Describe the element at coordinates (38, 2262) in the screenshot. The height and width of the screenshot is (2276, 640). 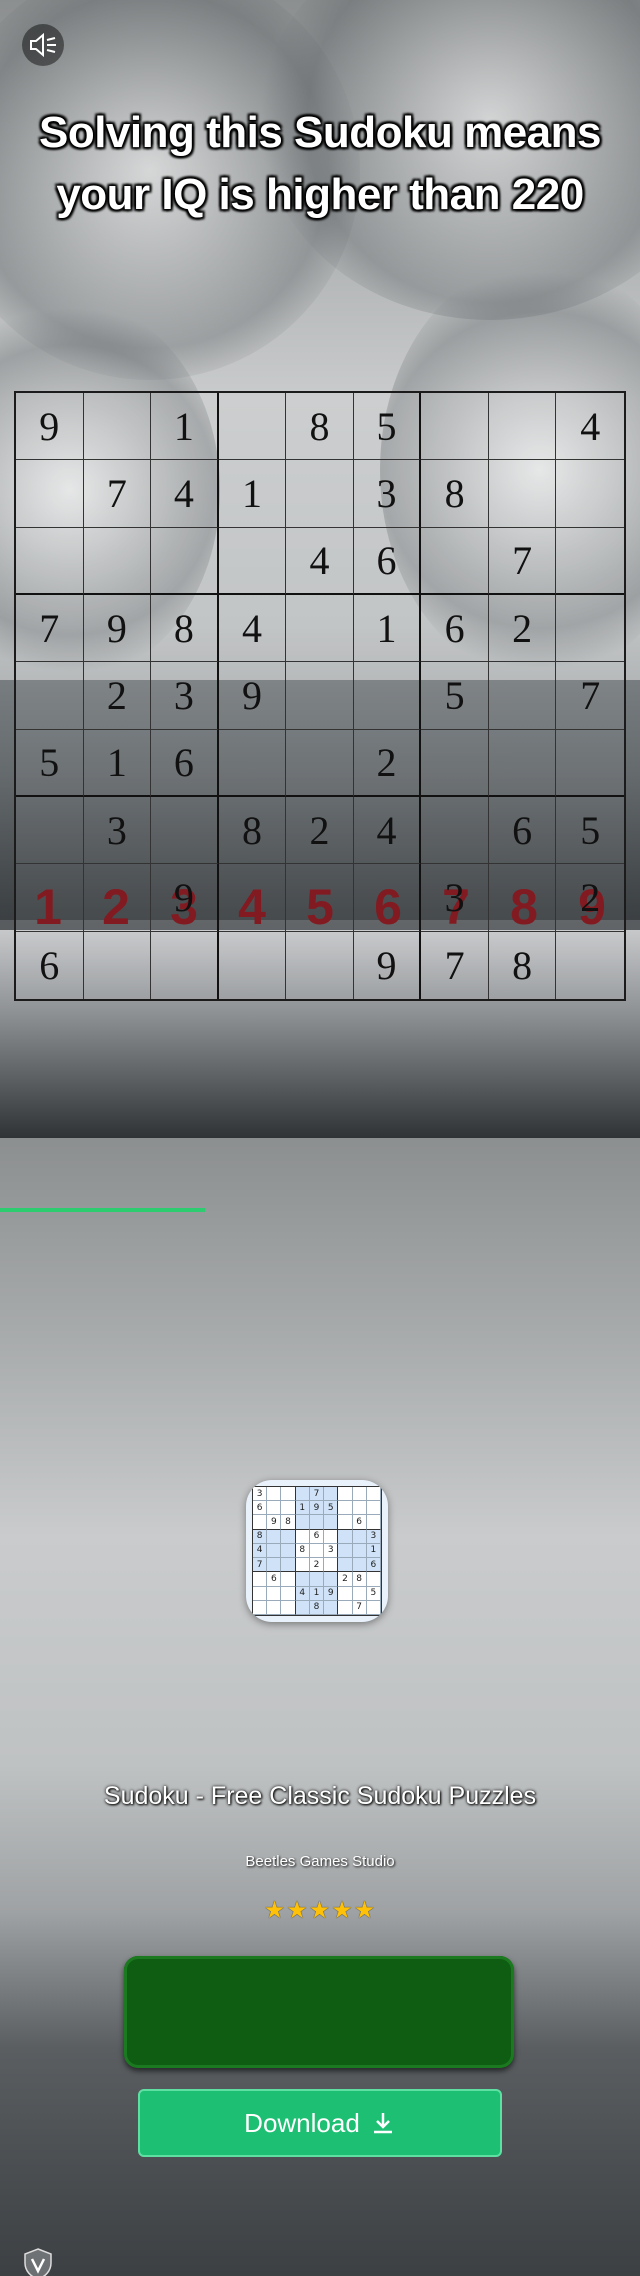
I see `shield-v-icon` at that location.